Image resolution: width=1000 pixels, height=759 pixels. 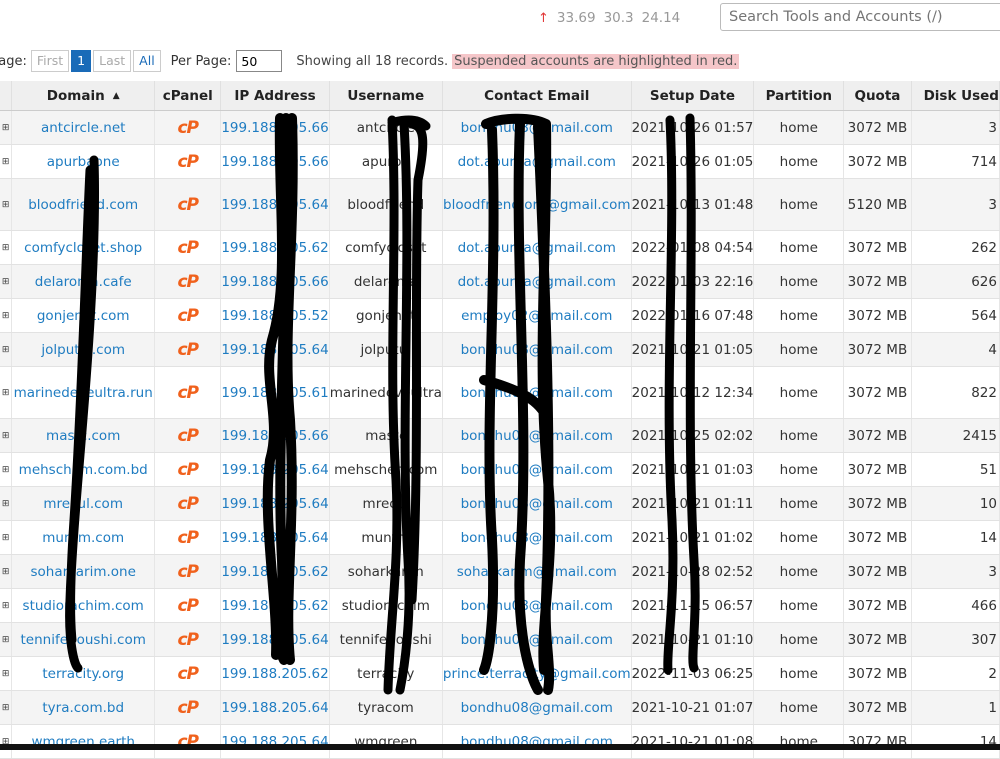 What do you see at coordinates (147, 61) in the screenshot?
I see `all-pages-button: All` at bounding box center [147, 61].